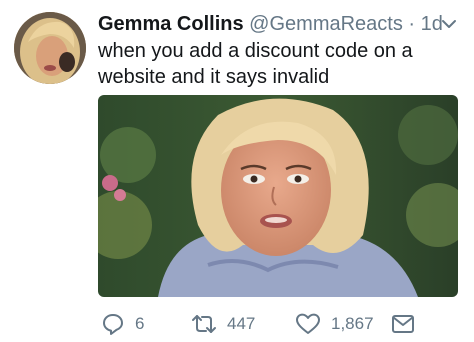  What do you see at coordinates (326, 24) in the screenshot?
I see `username-handle: @GemmaReacts` at bounding box center [326, 24].